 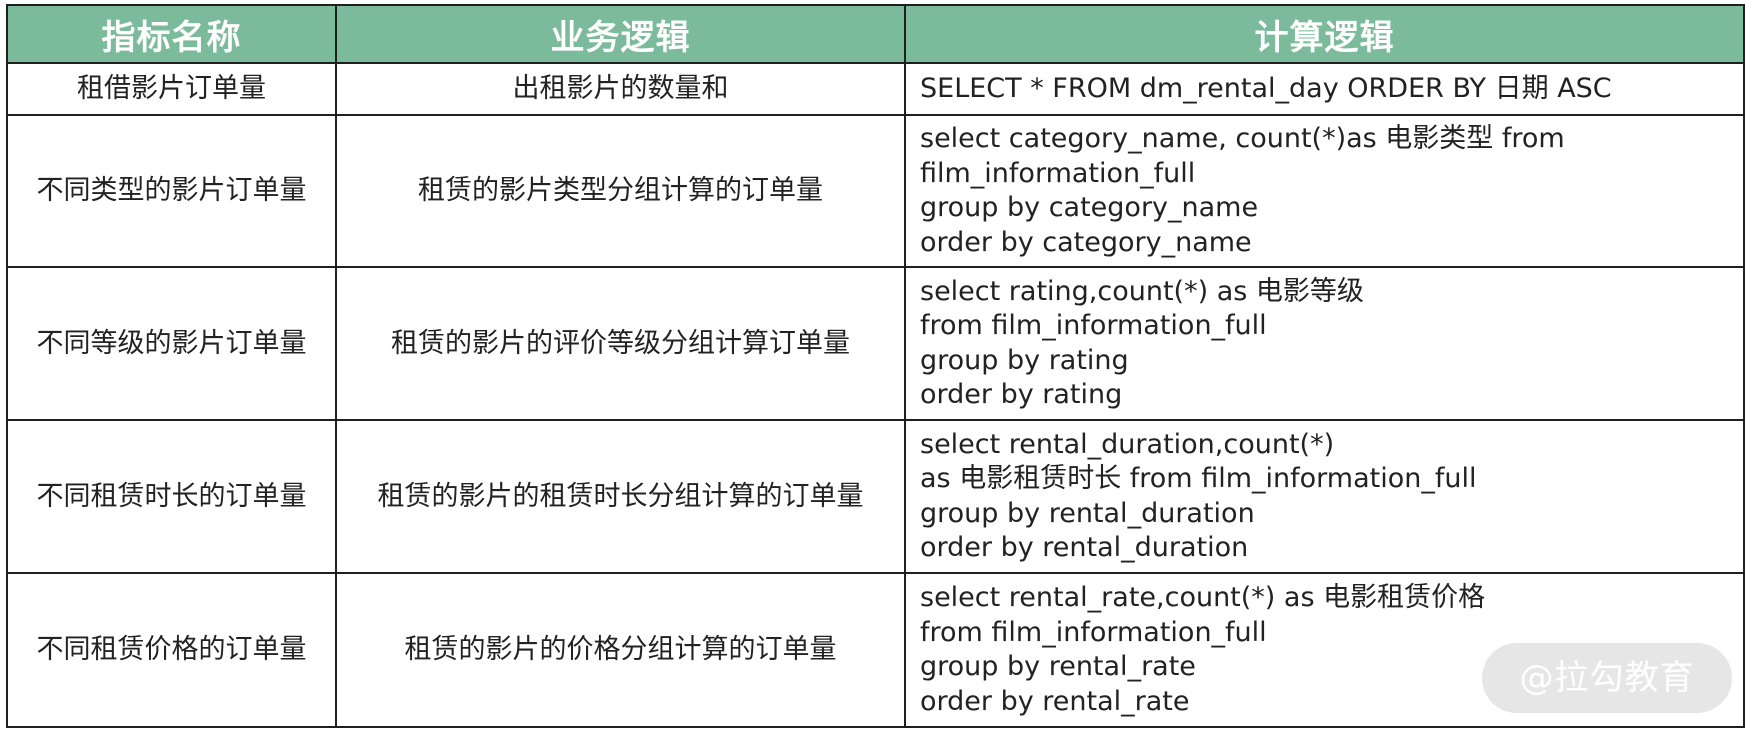 What do you see at coordinates (1086, 242) in the screenshot?
I see `sql-line: order by category_name` at bounding box center [1086, 242].